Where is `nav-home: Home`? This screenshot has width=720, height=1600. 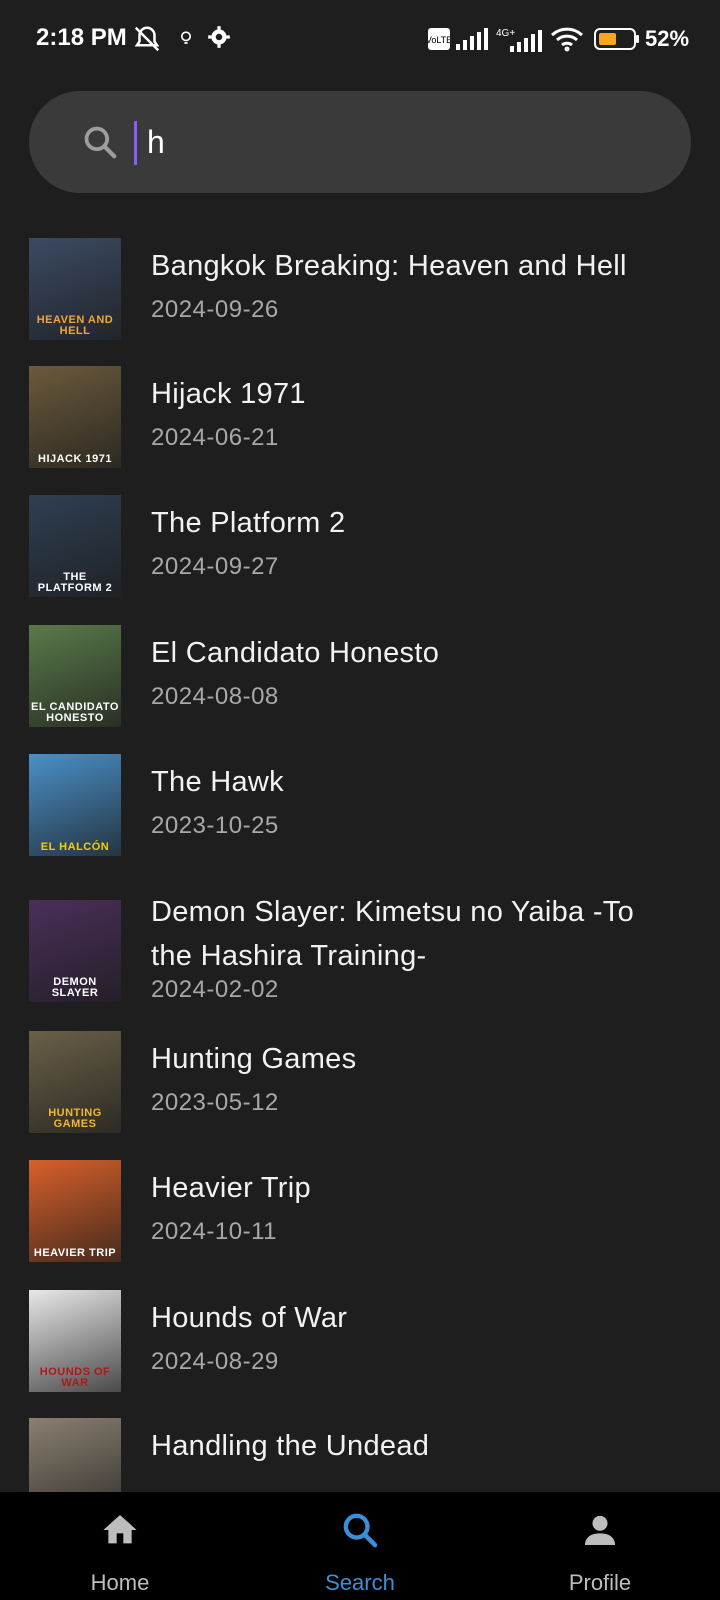
nav-home: Home is located at coordinates (120, 1546).